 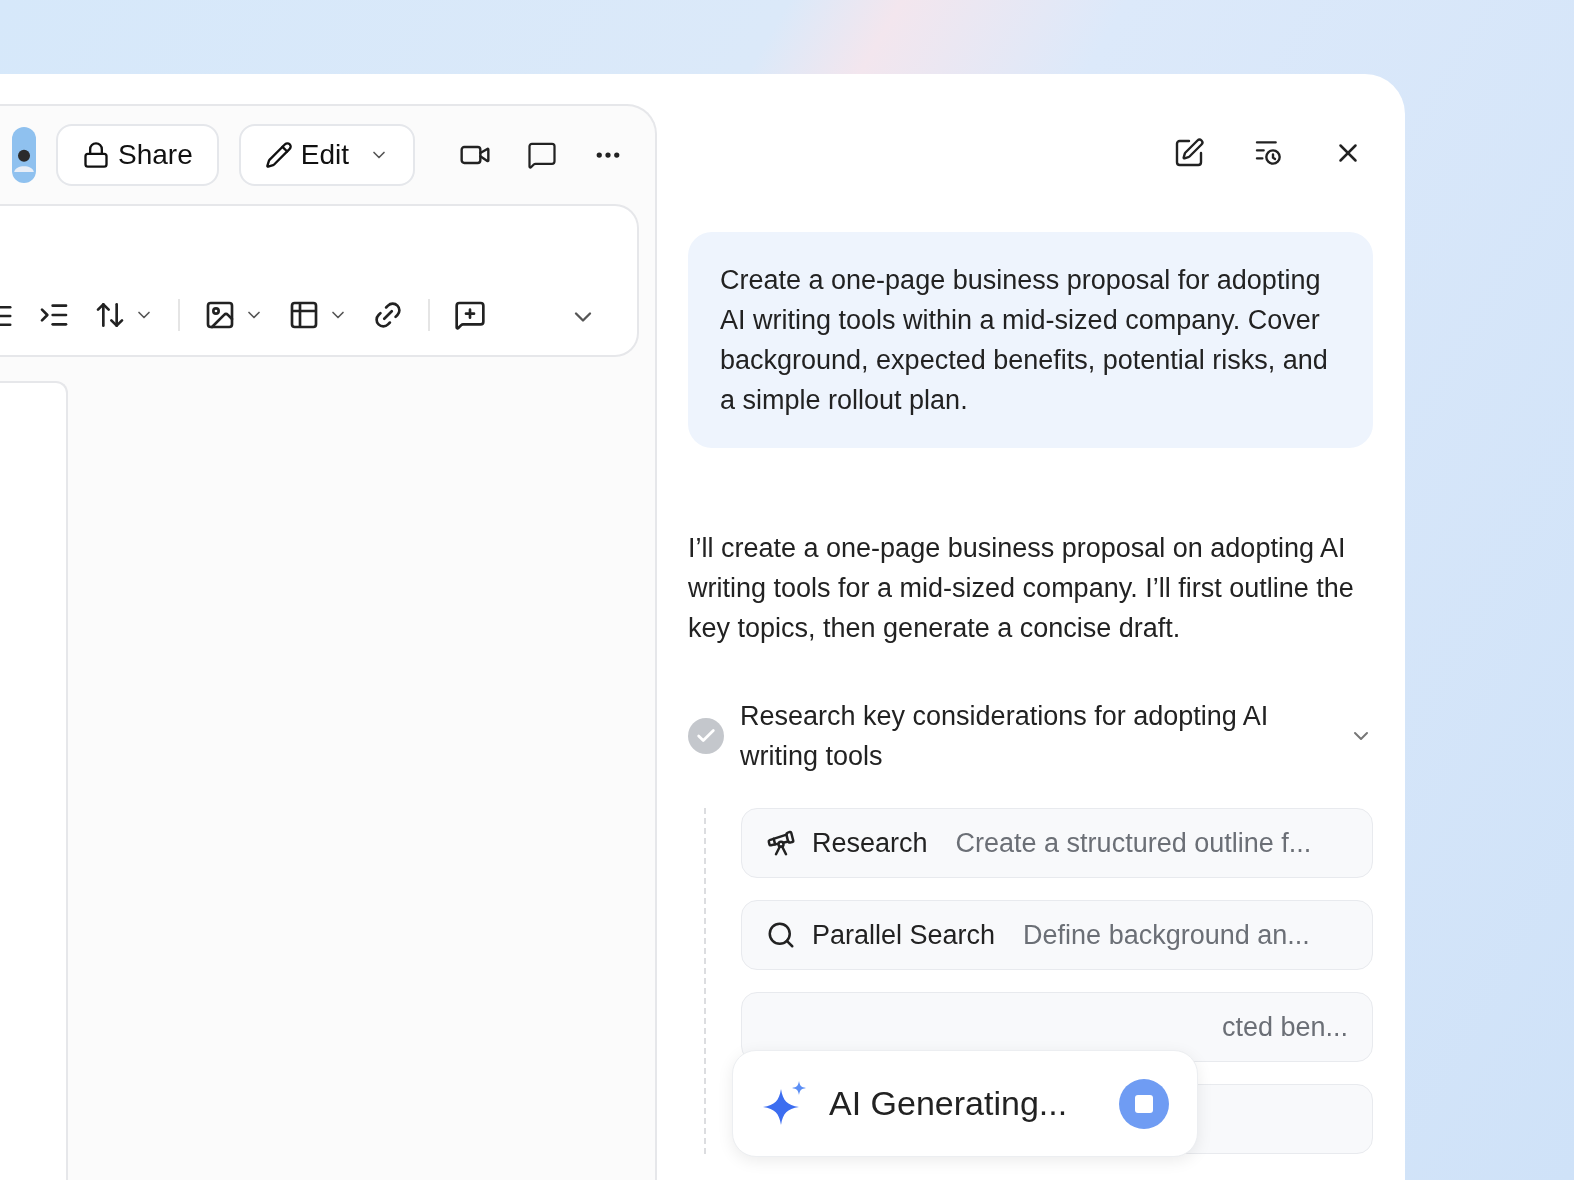 What do you see at coordinates (326, 155) in the screenshot?
I see `edit-button: Edit` at bounding box center [326, 155].